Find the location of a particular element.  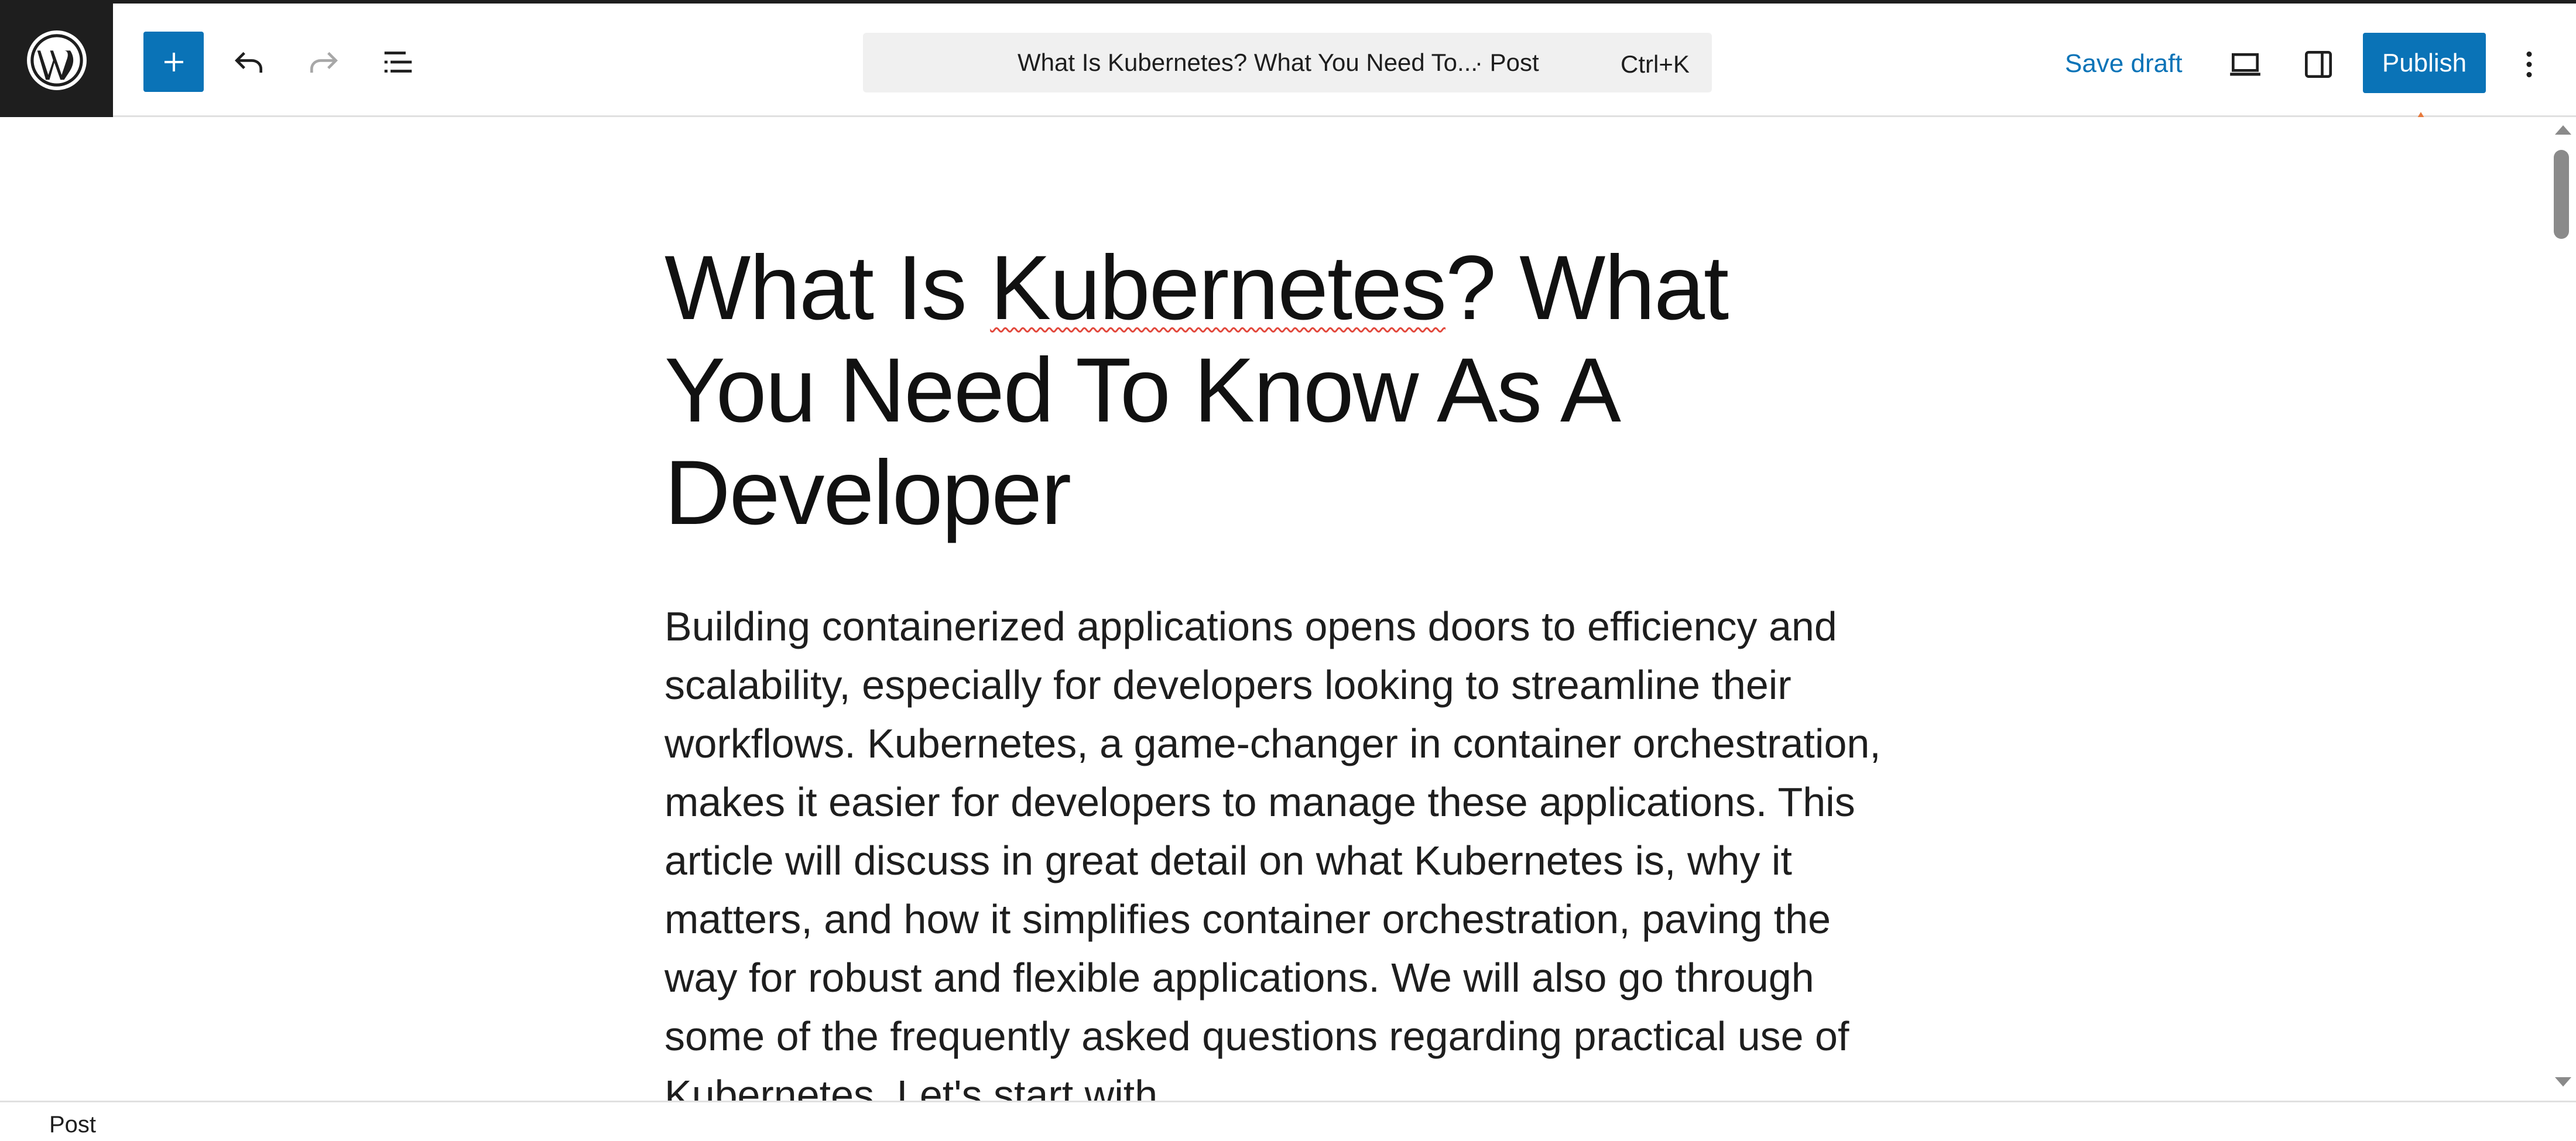

wordpress-logo-button is located at coordinates (56, 60).